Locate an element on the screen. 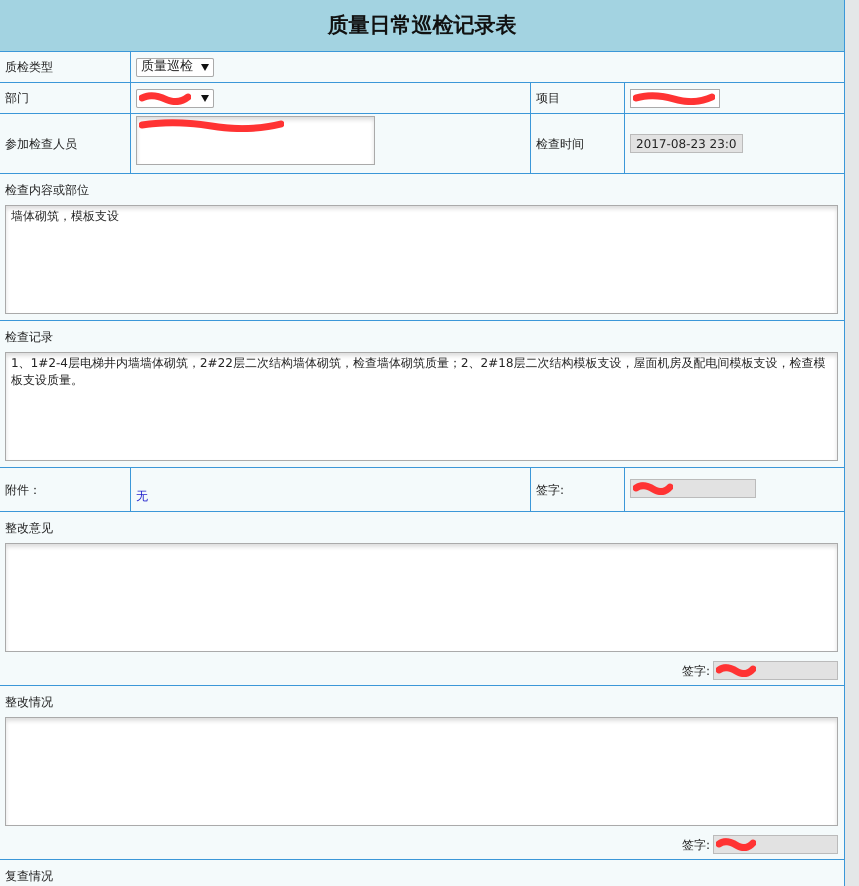 The width and height of the screenshot is (859, 886). participants-field is located at coordinates (255, 140).